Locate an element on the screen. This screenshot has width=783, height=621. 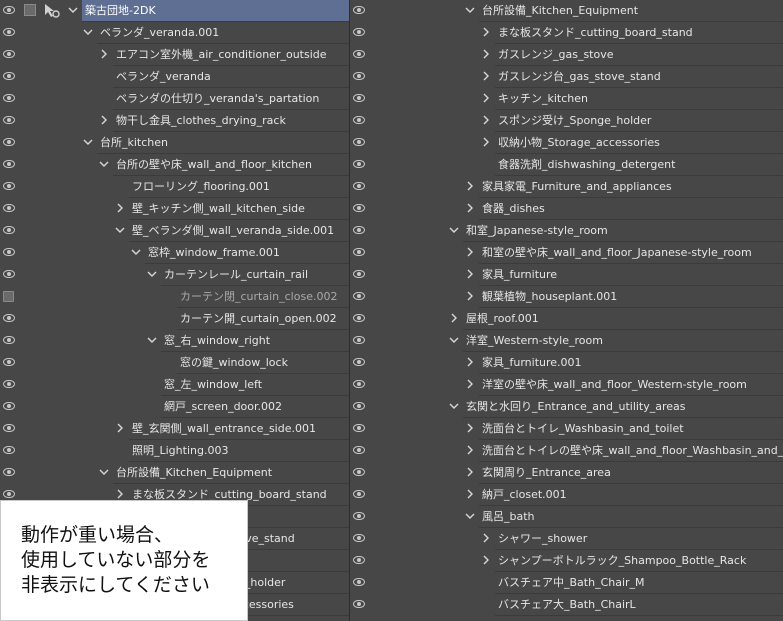
layer-row: 台所設備_Kitchen_Equipment is located at coordinates (566, 11).